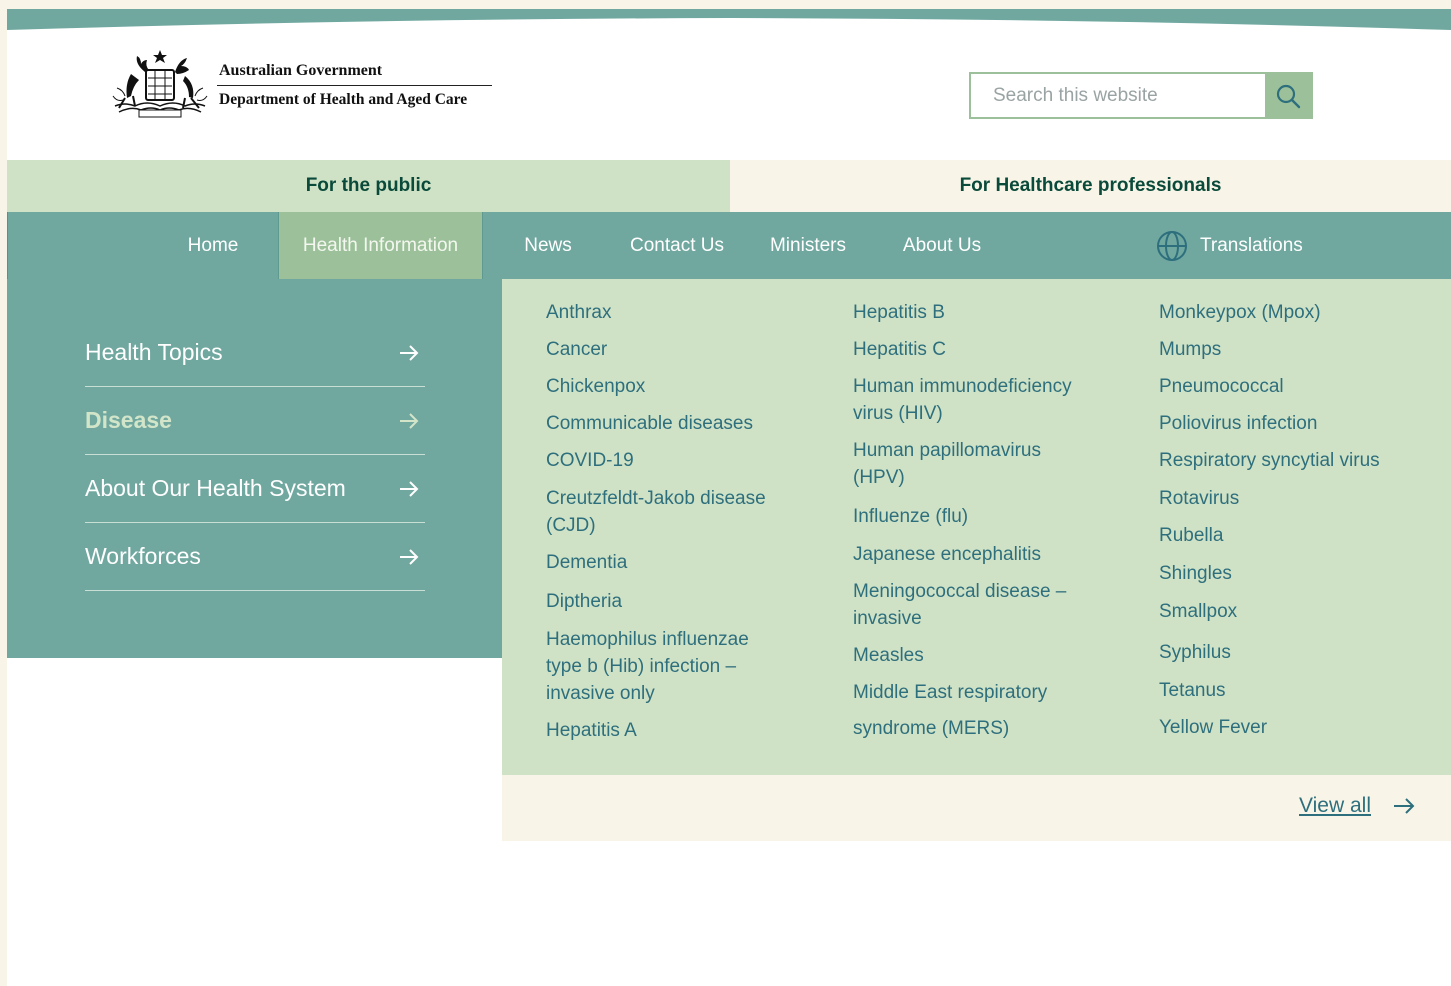  What do you see at coordinates (1221, 386) in the screenshot?
I see `disease-link: Pneumococcal` at bounding box center [1221, 386].